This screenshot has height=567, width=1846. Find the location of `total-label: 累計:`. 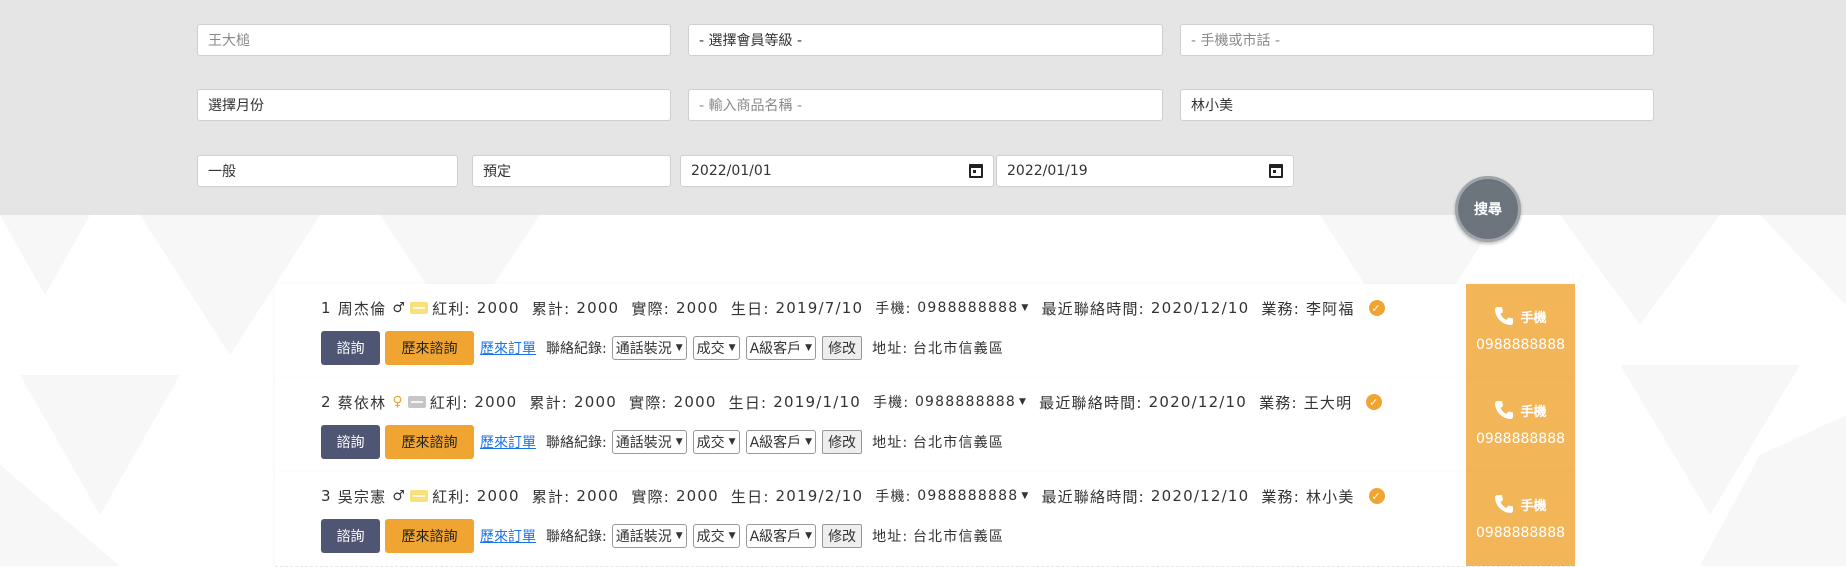

total-label: 累計: is located at coordinates (549, 402).